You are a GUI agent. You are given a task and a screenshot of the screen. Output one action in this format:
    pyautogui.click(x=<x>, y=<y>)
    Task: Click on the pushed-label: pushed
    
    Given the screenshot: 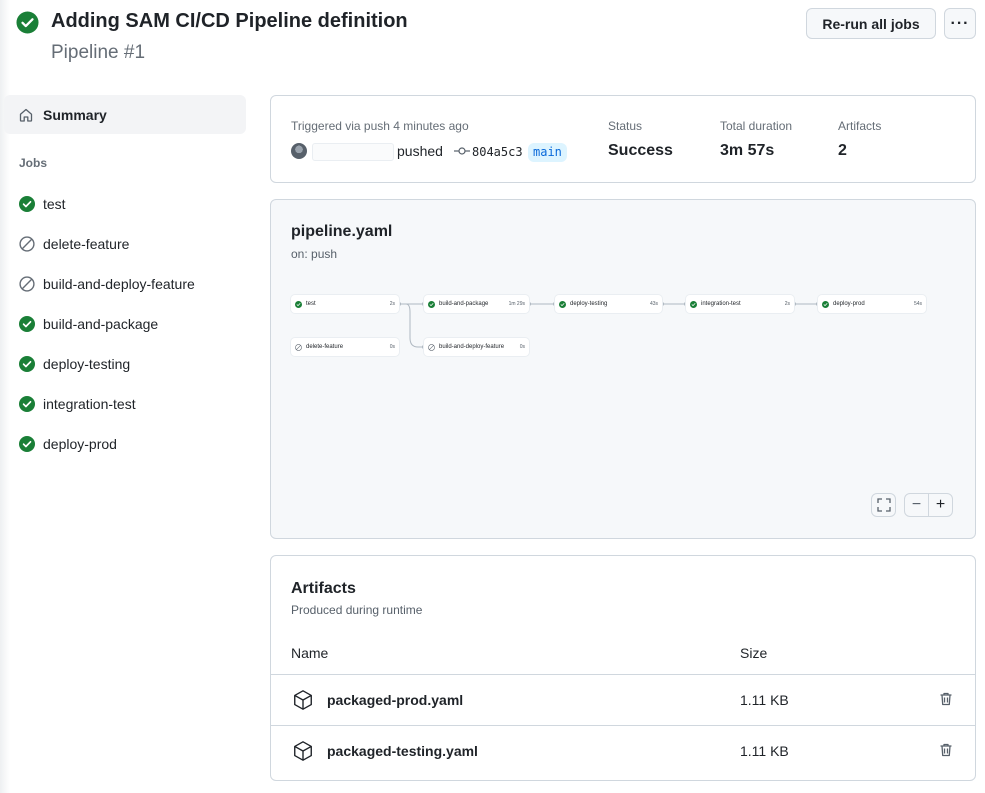 What is the action you would take?
    pyautogui.click(x=420, y=151)
    